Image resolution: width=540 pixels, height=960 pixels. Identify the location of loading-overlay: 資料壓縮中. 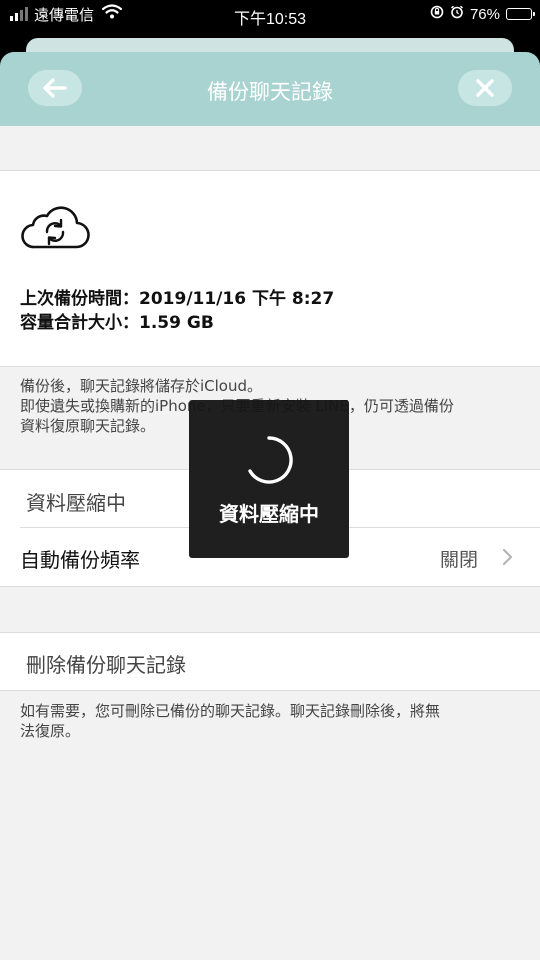
(269, 479).